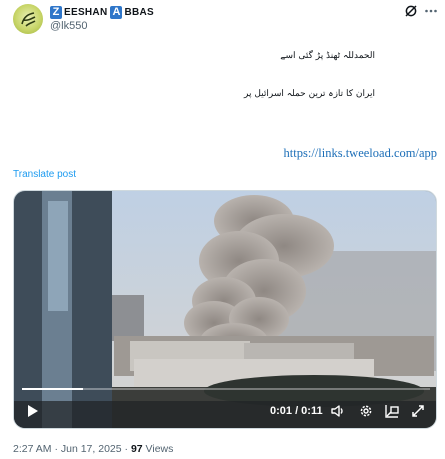 Image resolution: width=445 pixels, height=459 pixels. What do you see at coordinates (28, 19) in the screenshot?
I see `avatar` at bounding box center [28, 19].